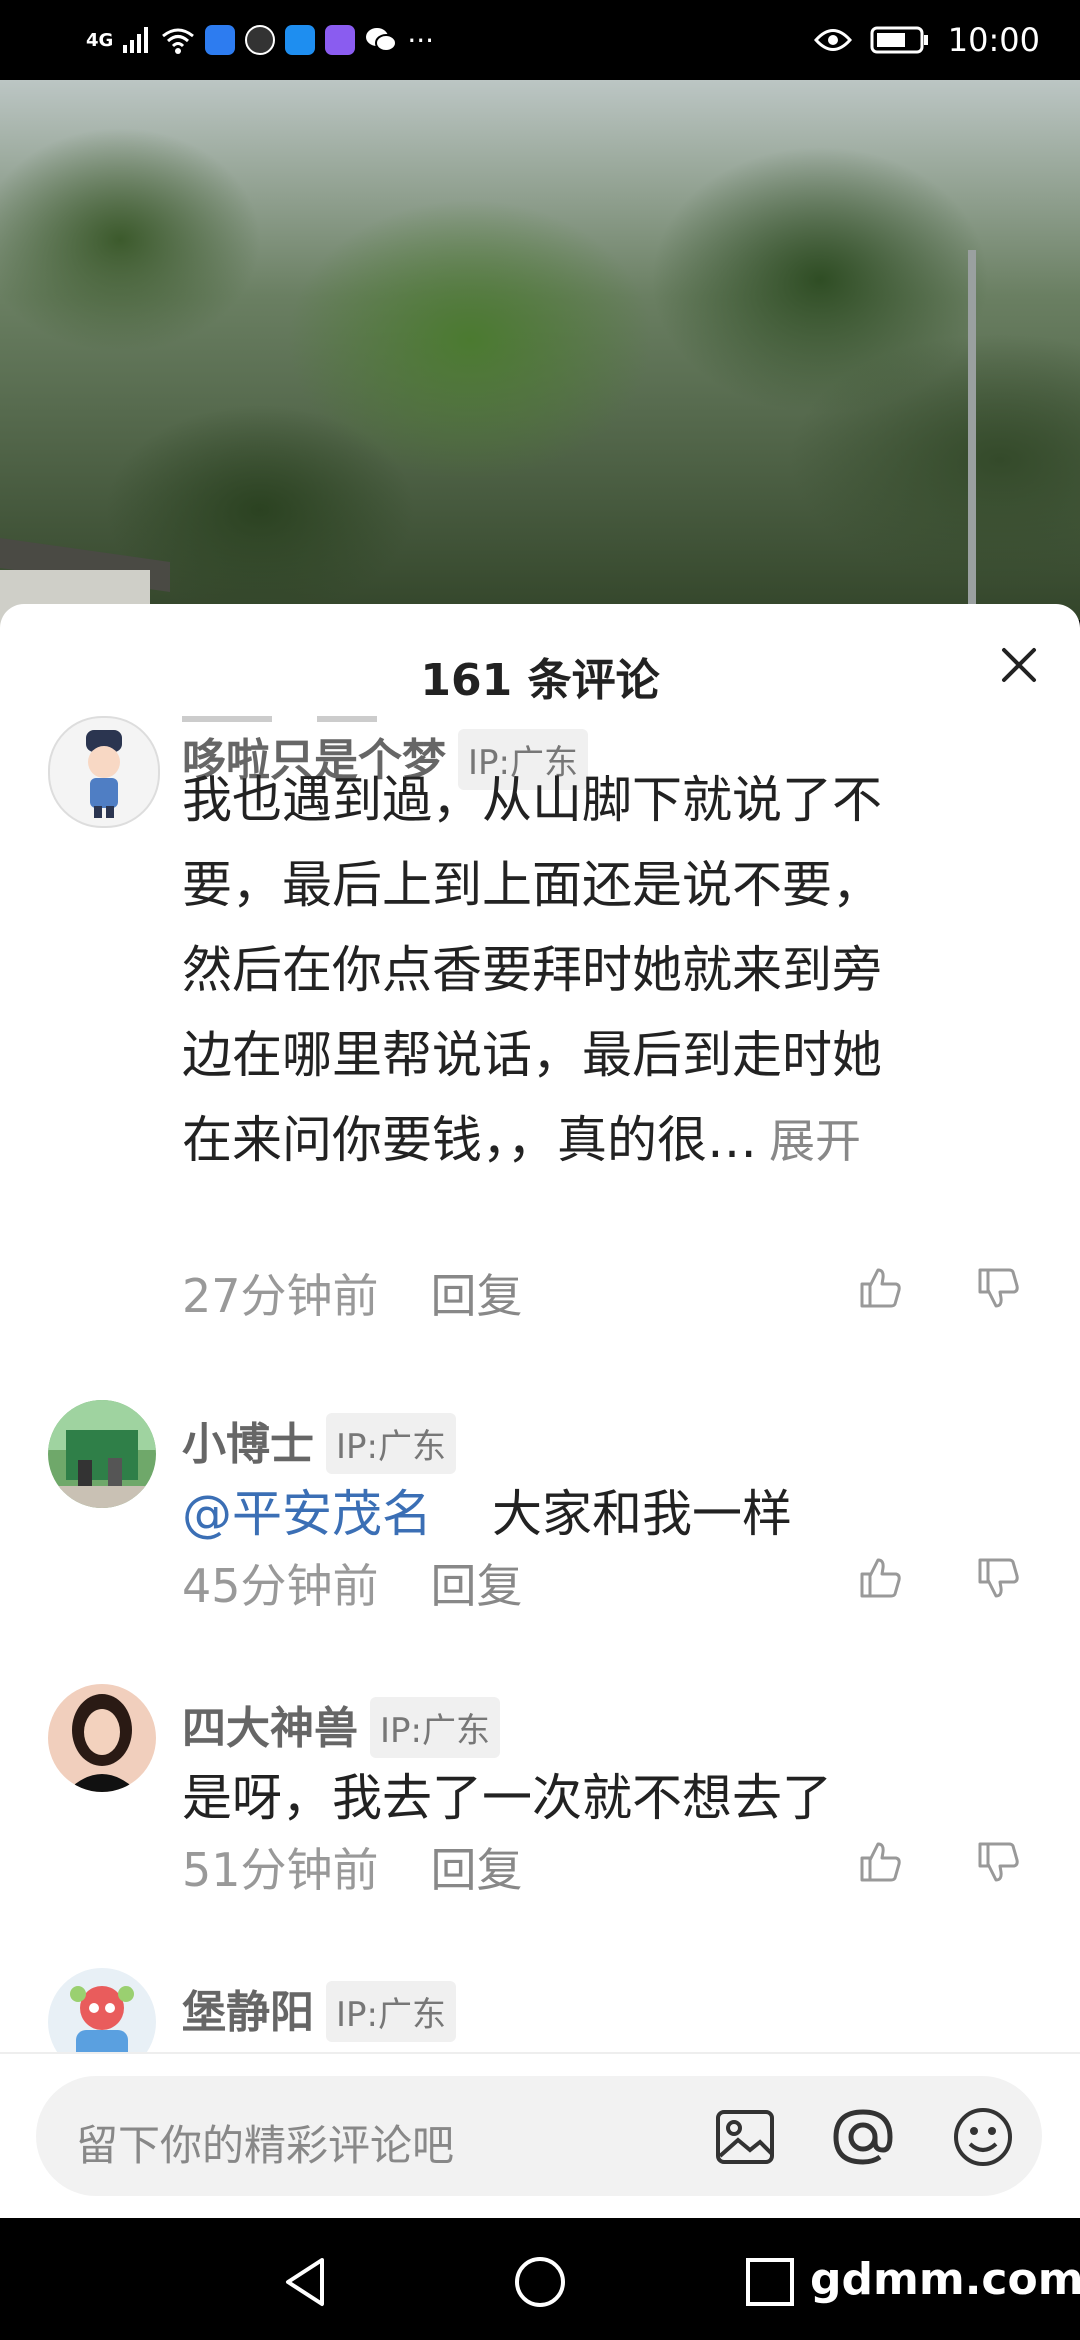  Describe the element at coordinates (280, 1870) in the screenshot. I see `comment-time: 51分钟前` at that location.